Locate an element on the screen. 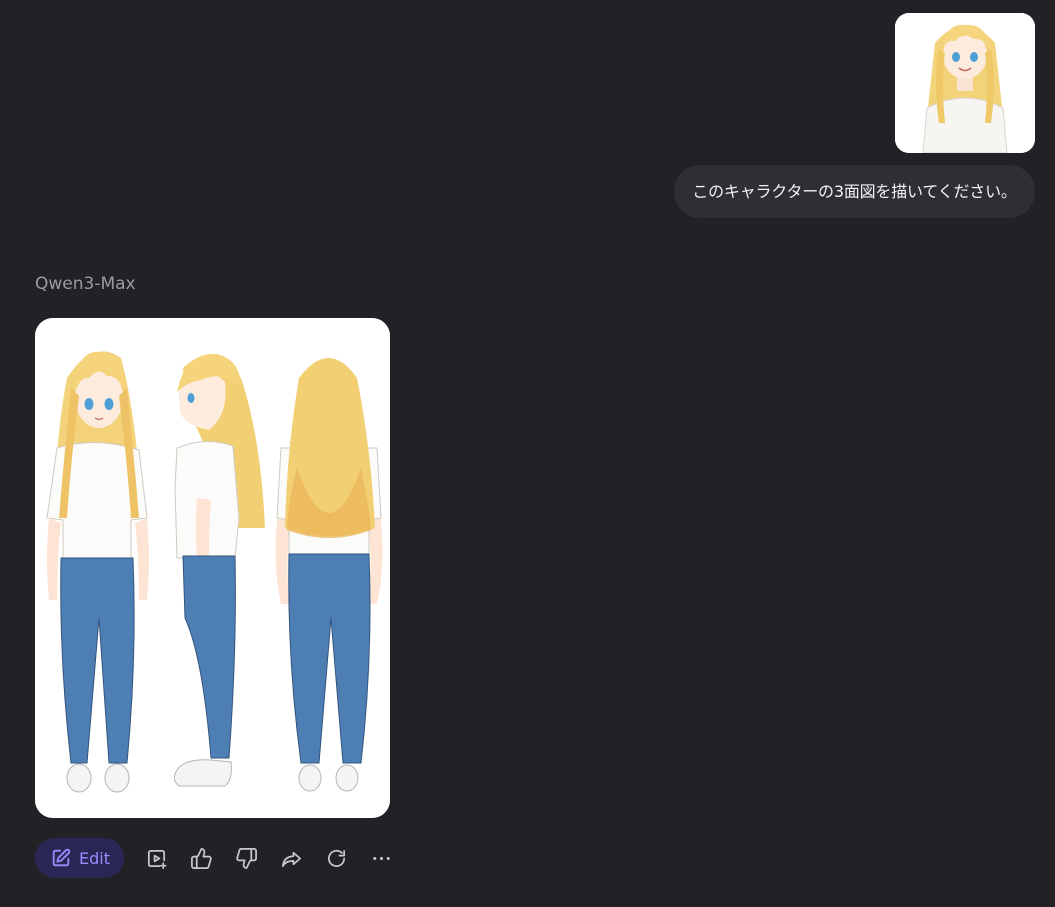 This screenshot has height=907, width=1055. edit-button: Edit is located at coordinates (79, 858).